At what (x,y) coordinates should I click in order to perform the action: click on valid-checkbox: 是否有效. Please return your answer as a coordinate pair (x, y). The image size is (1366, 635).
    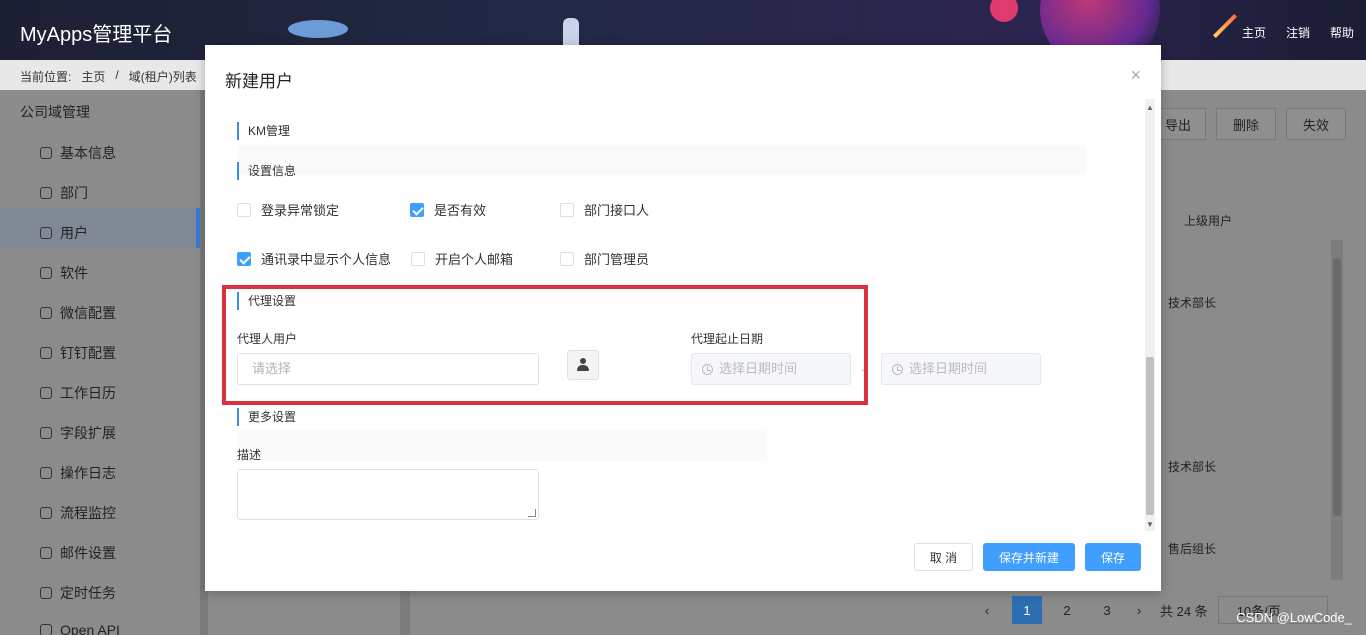
    Looking at the image, I should click on (448, 209).